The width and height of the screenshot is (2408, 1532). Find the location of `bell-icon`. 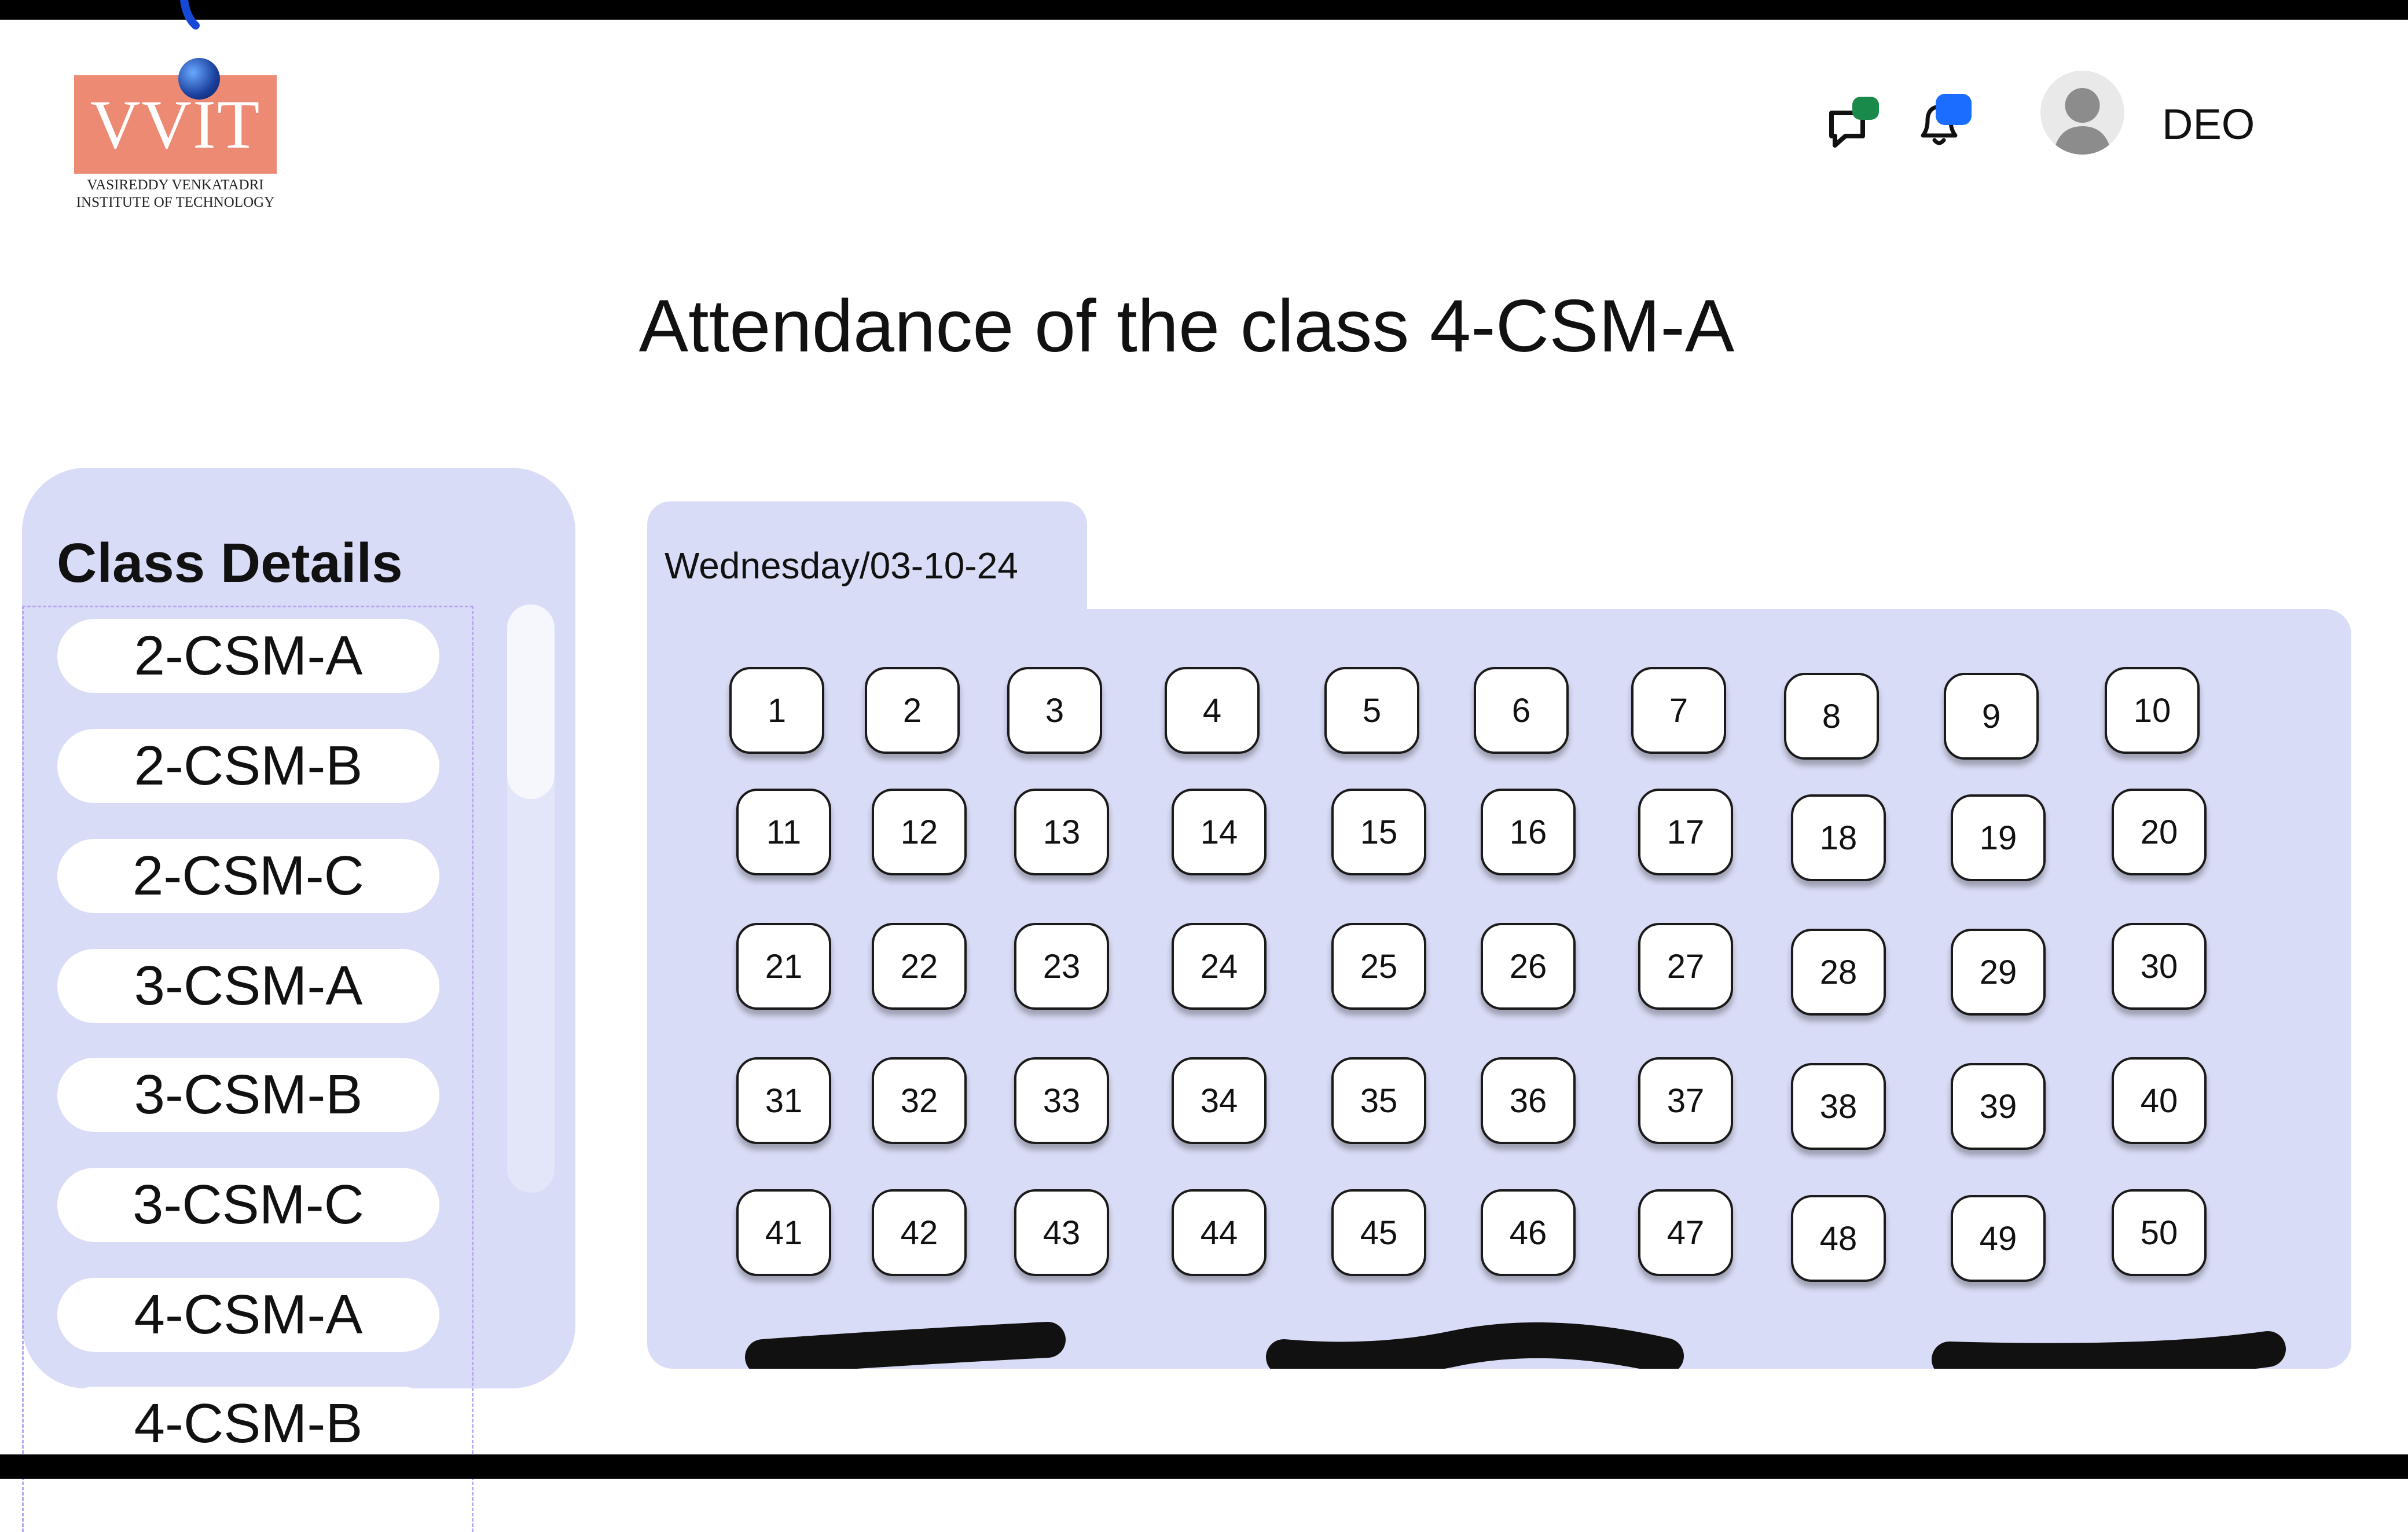

bell-icon is located at coordinates (1942, 122).